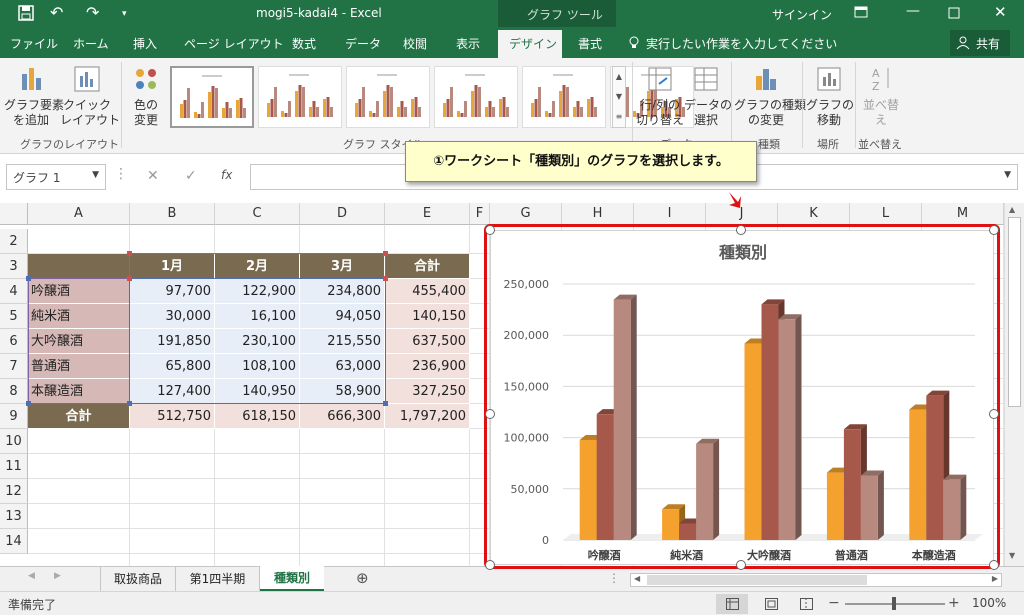 The width and height of the screenshot is (1024, 615). What do you see at coordinates (802, 14) in the screenshot?
I see `signin-link: サインイン` at bounding box center [802, 14].